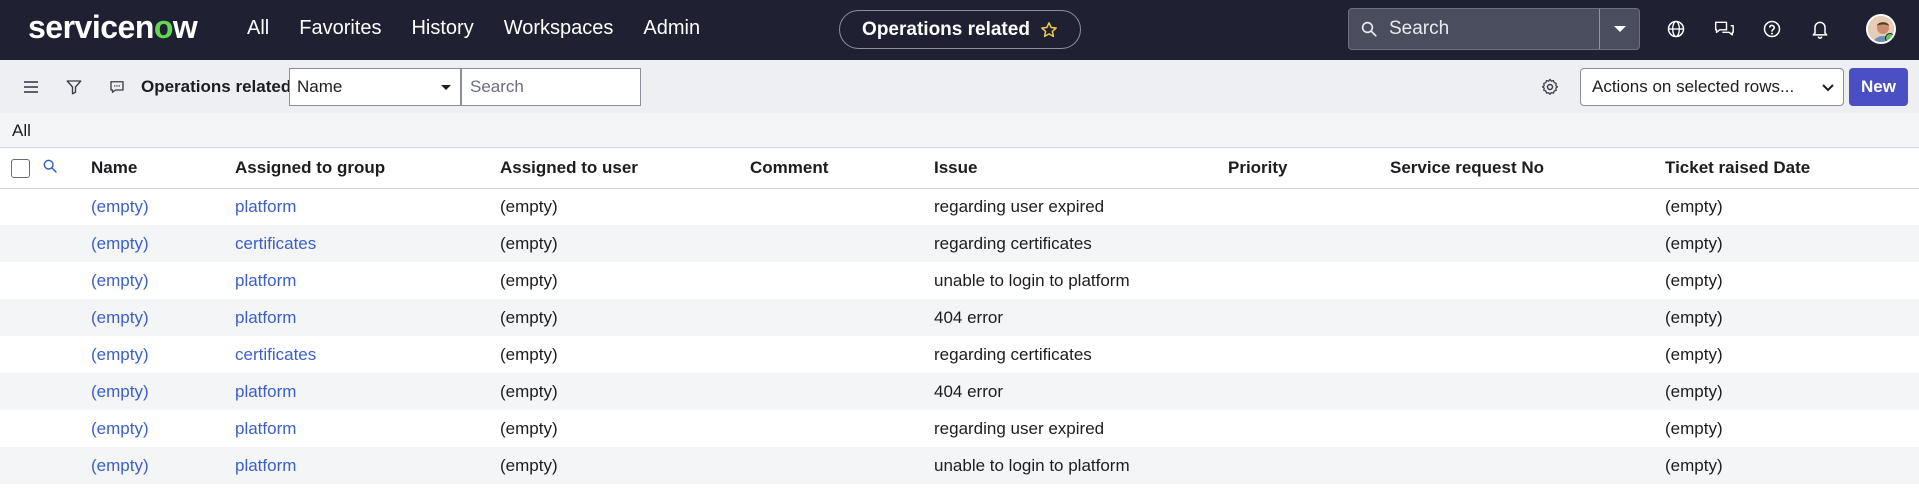 The width and height of the screenshot is (1919, 500). Describe the element at coordinates (74, 87) in the screenshot. I see `filter-icon` at that location.